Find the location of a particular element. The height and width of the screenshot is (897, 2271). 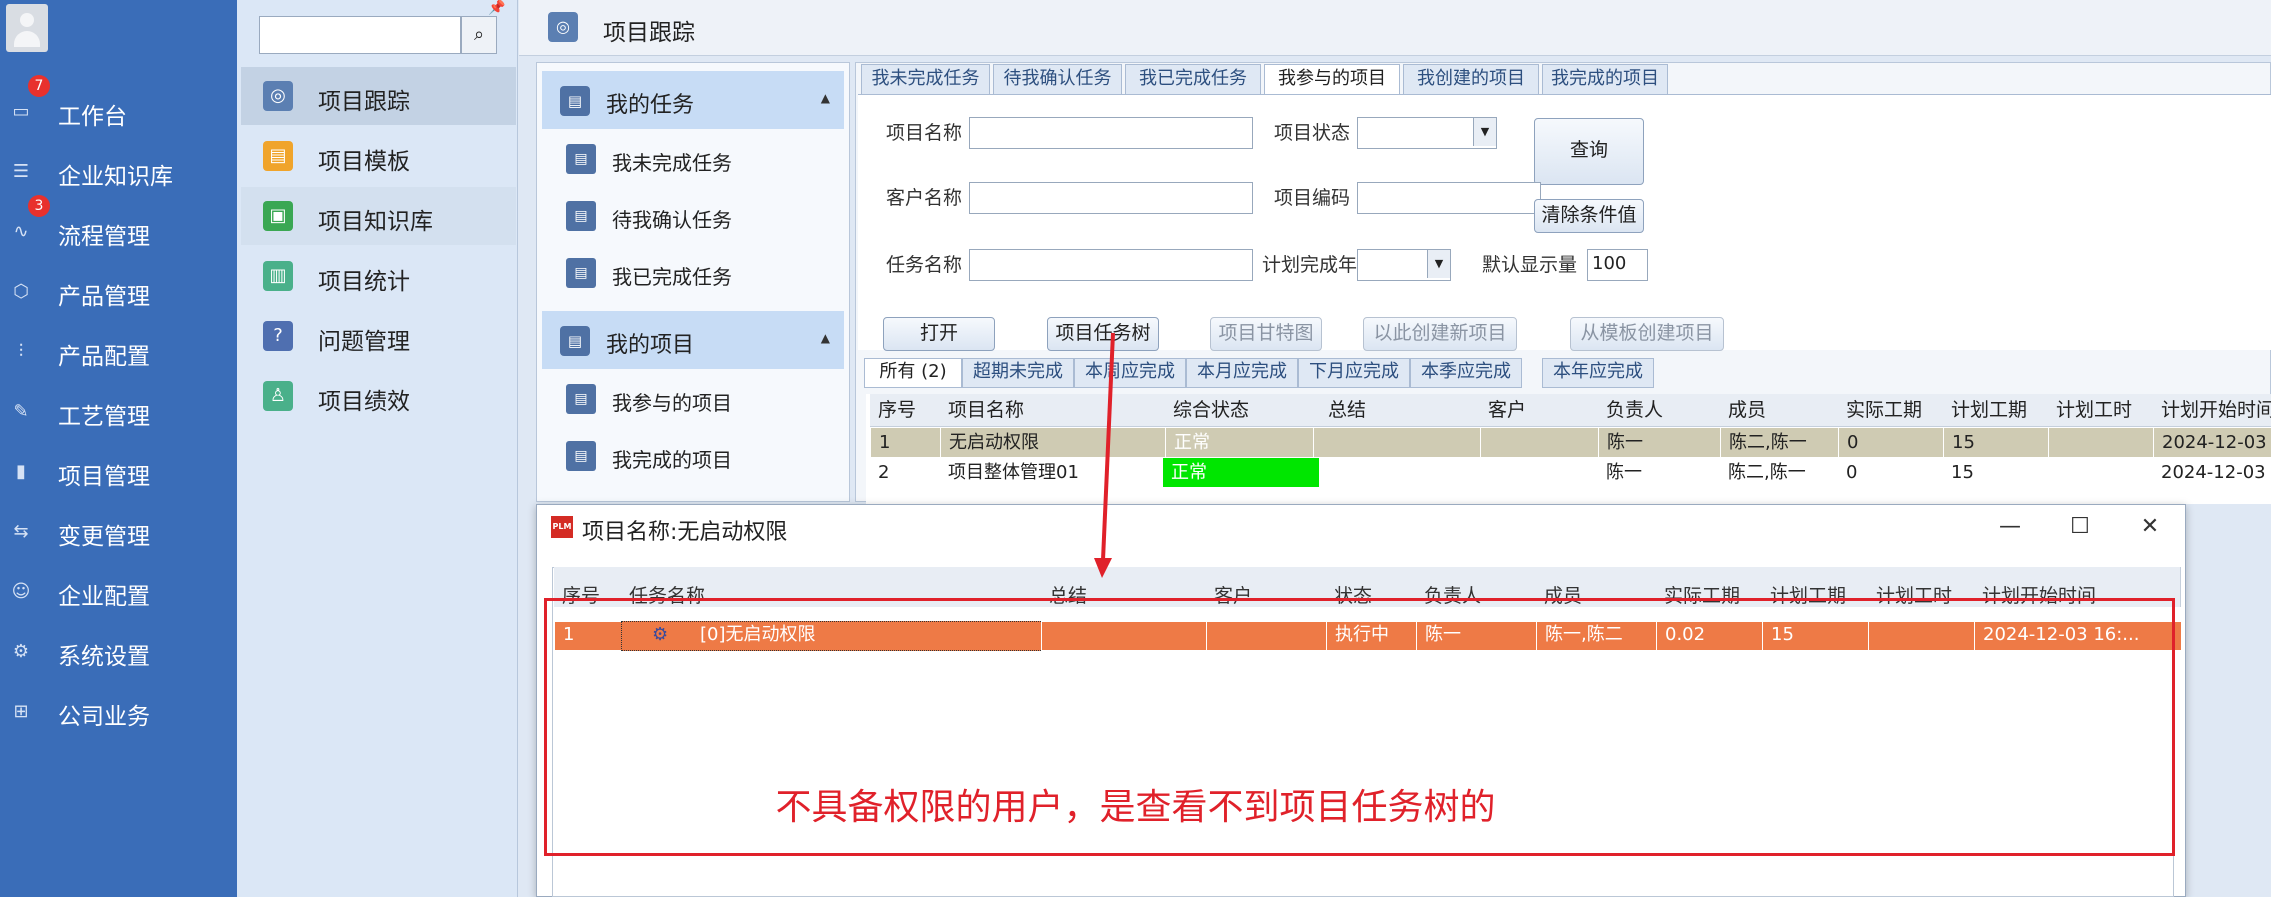

nav-item-enterprise-config: ☺ 企业配置 is located at coordinates (118, 591).